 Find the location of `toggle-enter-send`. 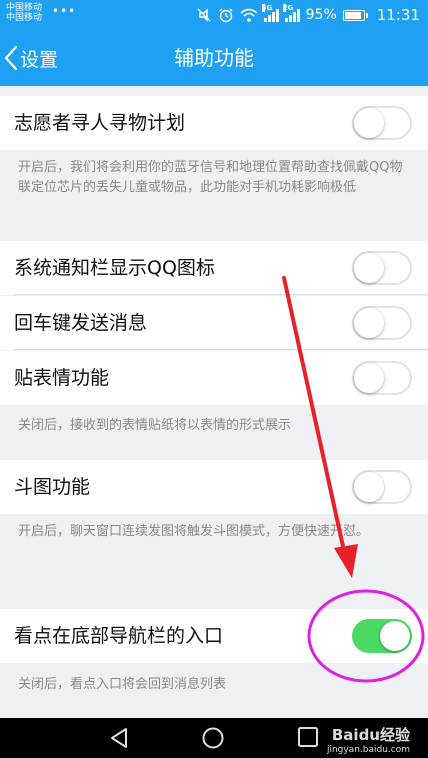

toggle-enter-send is located at coordinates (382, 323).